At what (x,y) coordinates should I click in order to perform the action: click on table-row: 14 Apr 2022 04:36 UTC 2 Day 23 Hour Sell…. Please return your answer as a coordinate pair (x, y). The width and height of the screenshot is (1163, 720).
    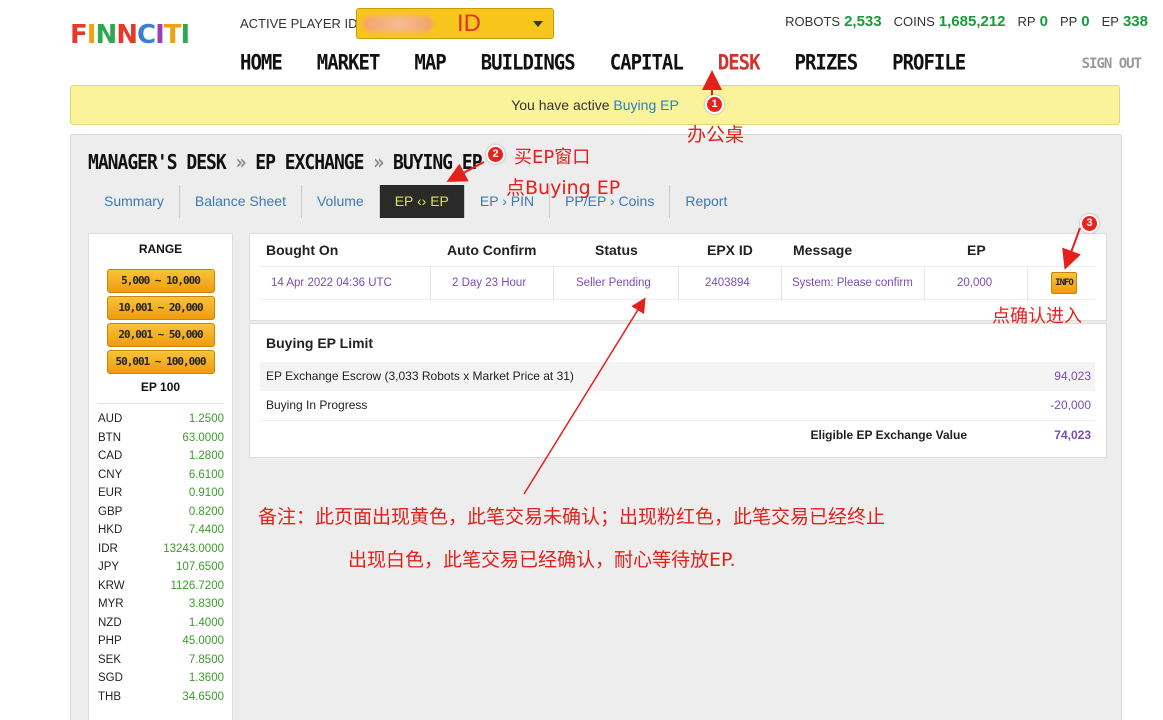
    Looking at the image, I should click on (677, 283).